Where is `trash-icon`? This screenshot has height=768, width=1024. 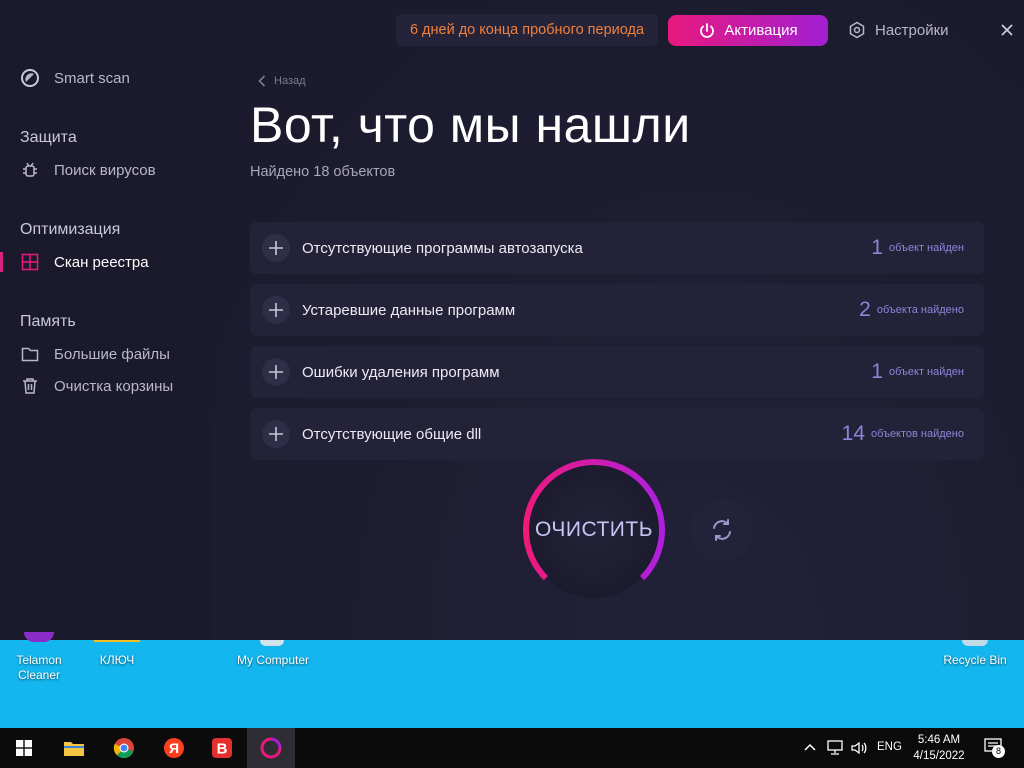 trash-icon is located at coordinates (30, 386).